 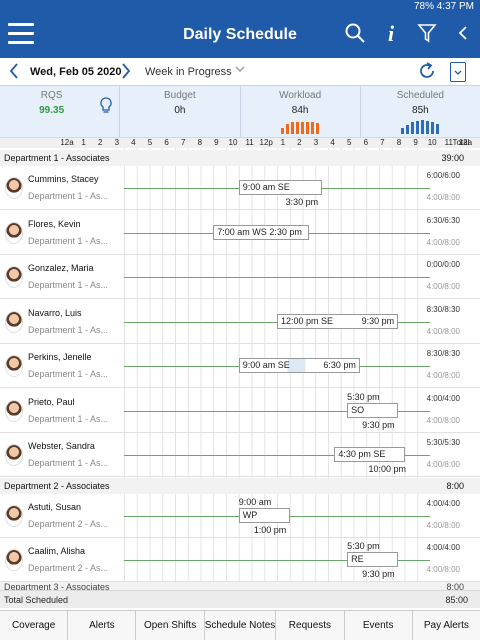 I want to click on shift-block: 7:00 am WS 2:30 pm, so click(x=261, y=232).